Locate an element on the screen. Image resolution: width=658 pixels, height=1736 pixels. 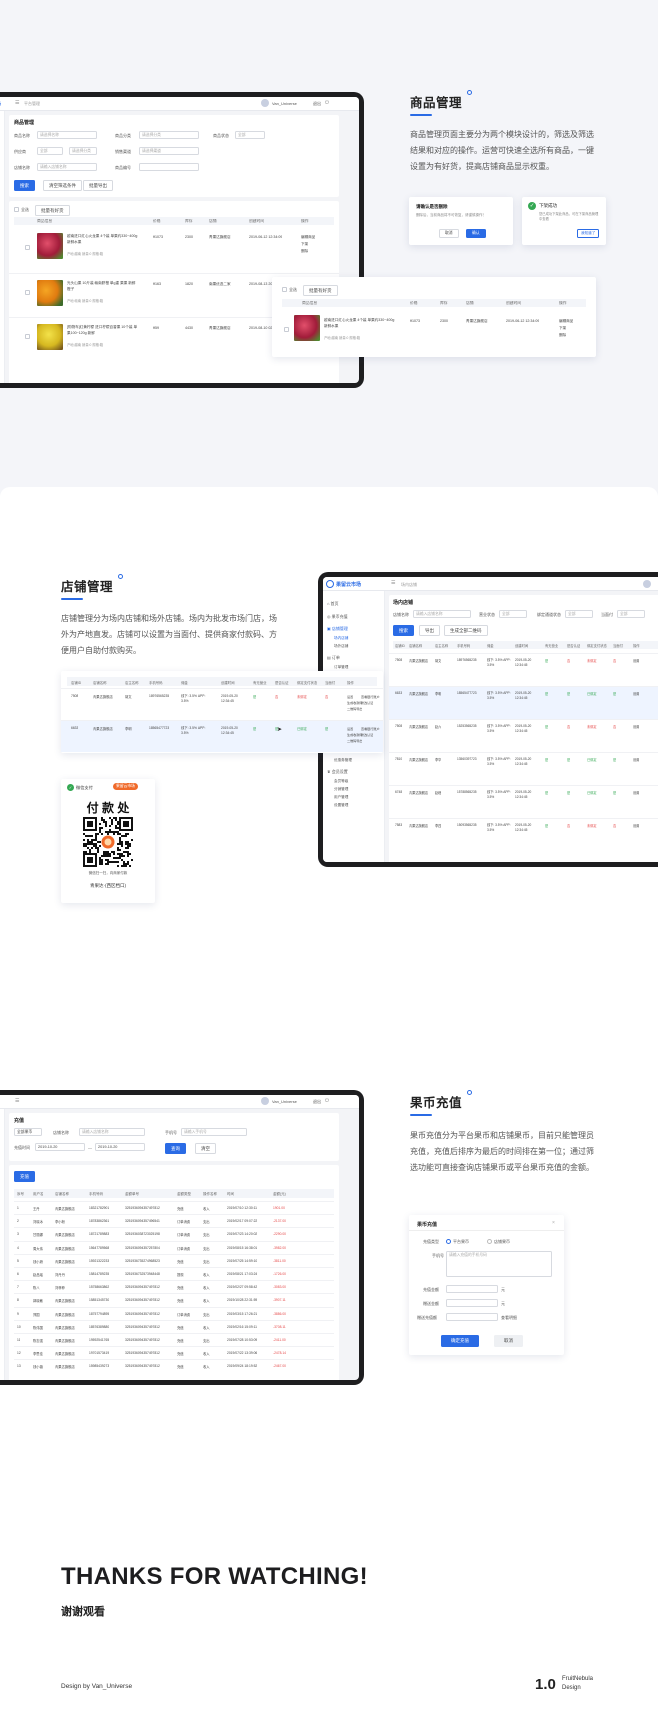
phone-label: 手机号 is located at coordinates (438, 1255).